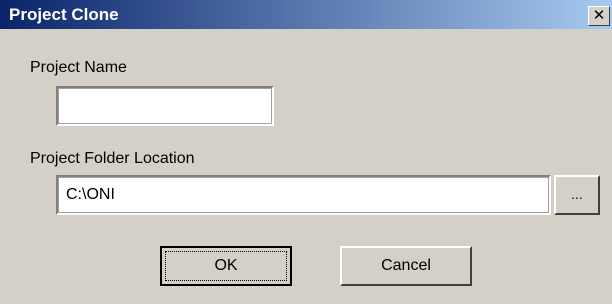 The image size is (612, 304). Describe the element at coordinates (165, 106) in the screenshot. I see `project-name-input` at that location.